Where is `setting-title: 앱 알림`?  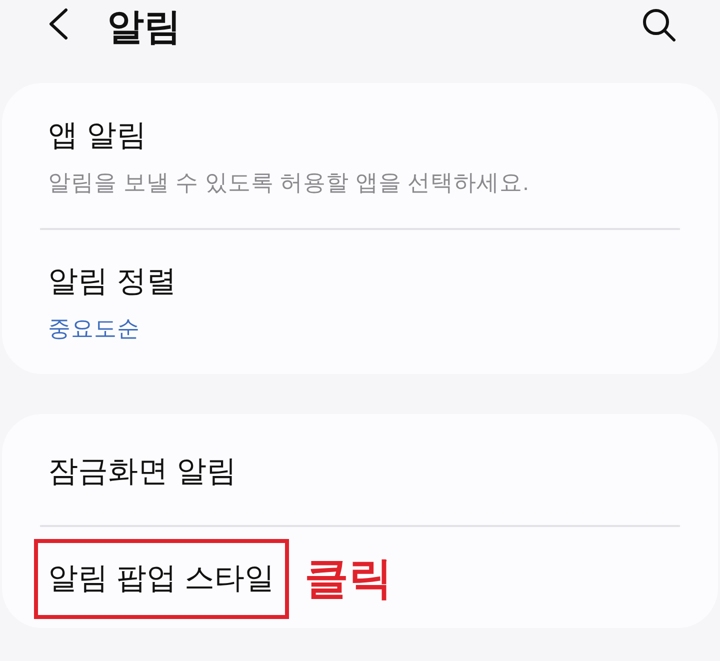 setting-title: 앱 알림 is located at coordinates (97, 136).